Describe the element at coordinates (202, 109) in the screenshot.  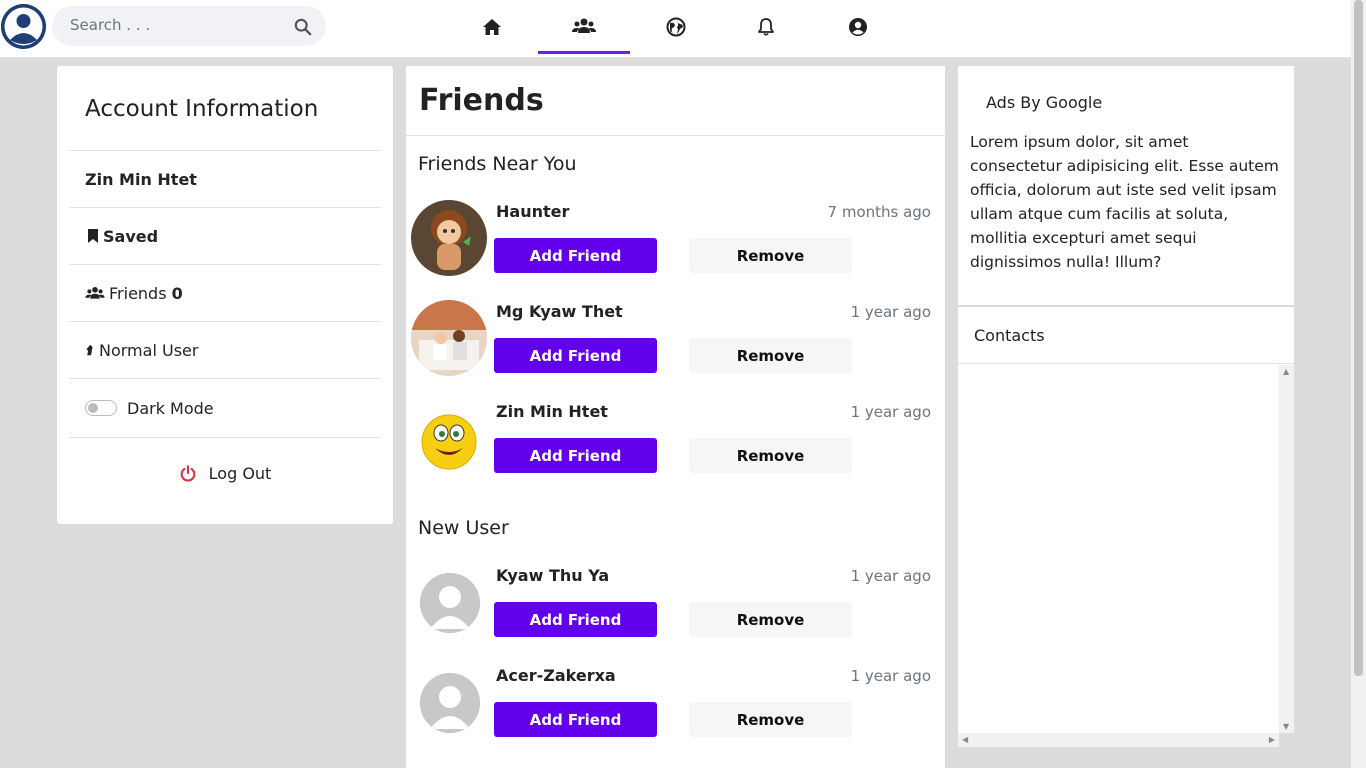
I see `account-title: Account Information` at that location.